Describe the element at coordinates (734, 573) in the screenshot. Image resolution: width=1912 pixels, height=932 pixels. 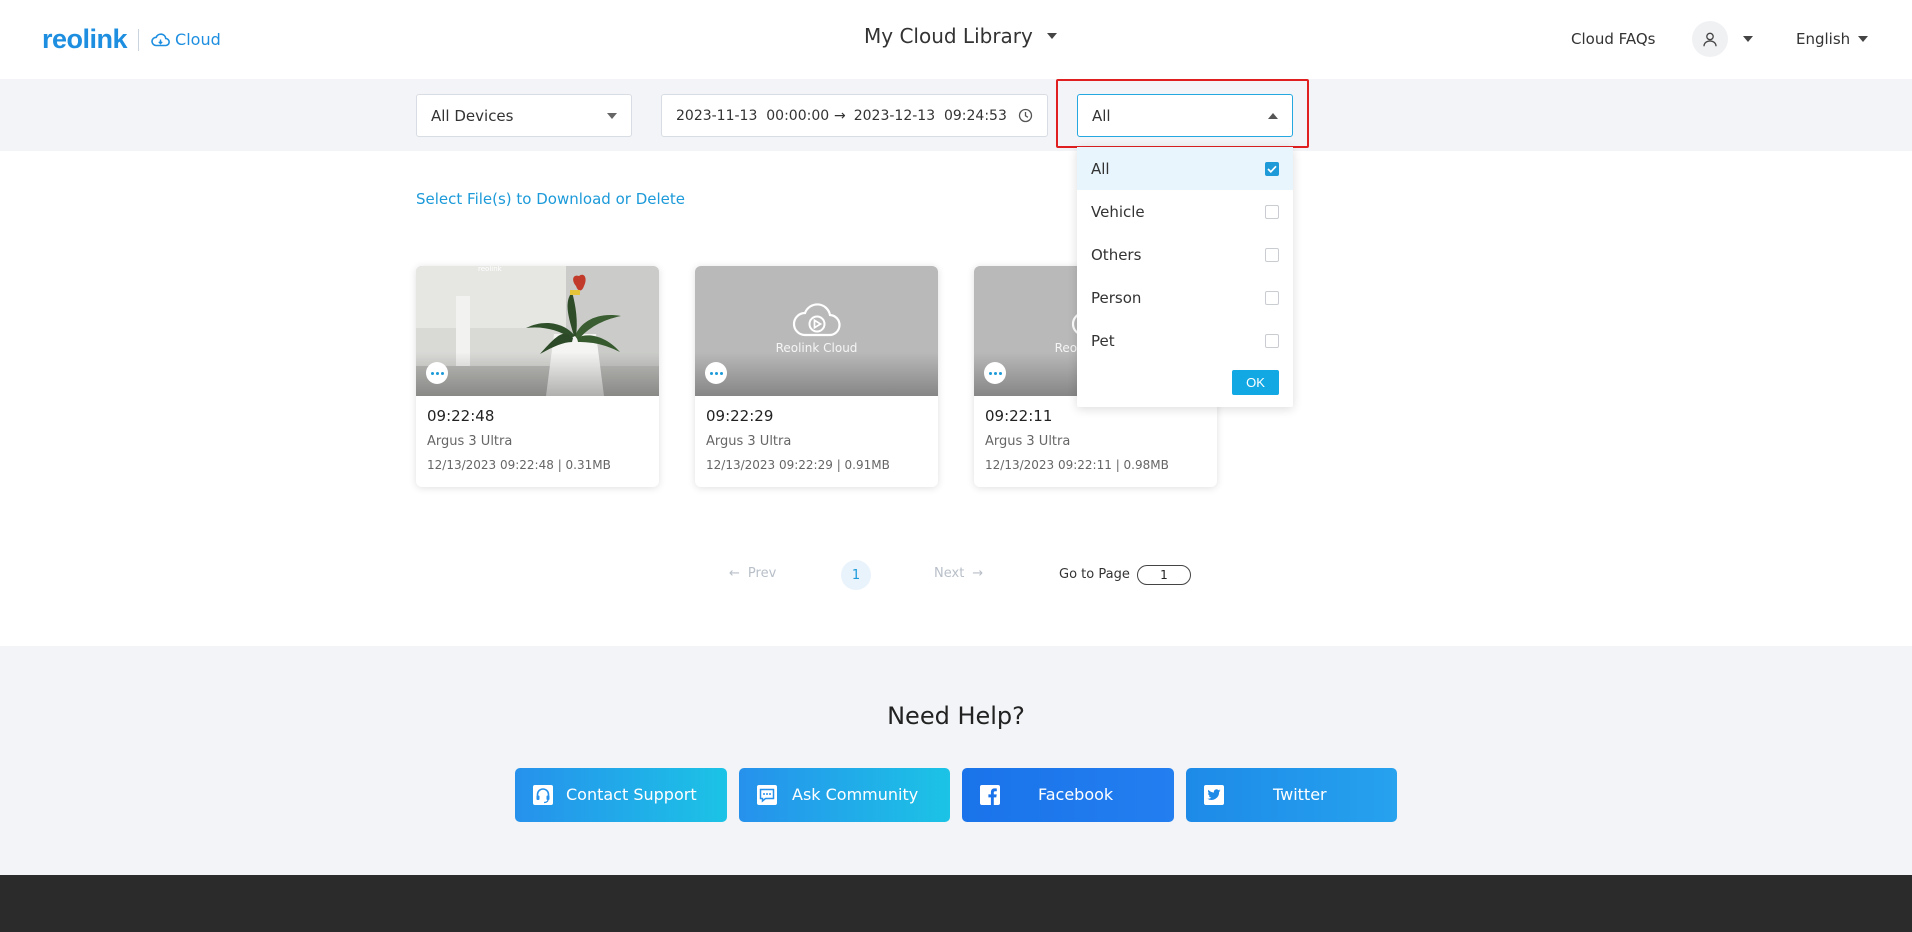
I see `arrow-left-icon: ←` at that location.